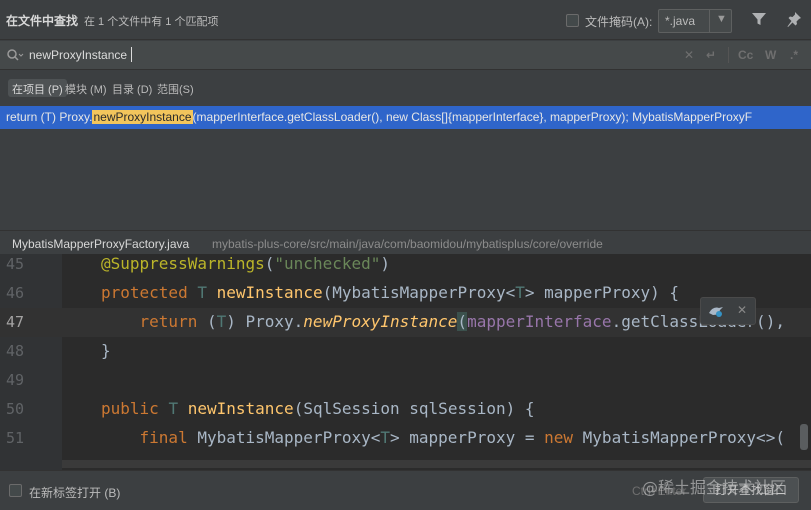  Describe the element at coordinates (709, 21) in the screenshot. I see `select-divider` at that location.